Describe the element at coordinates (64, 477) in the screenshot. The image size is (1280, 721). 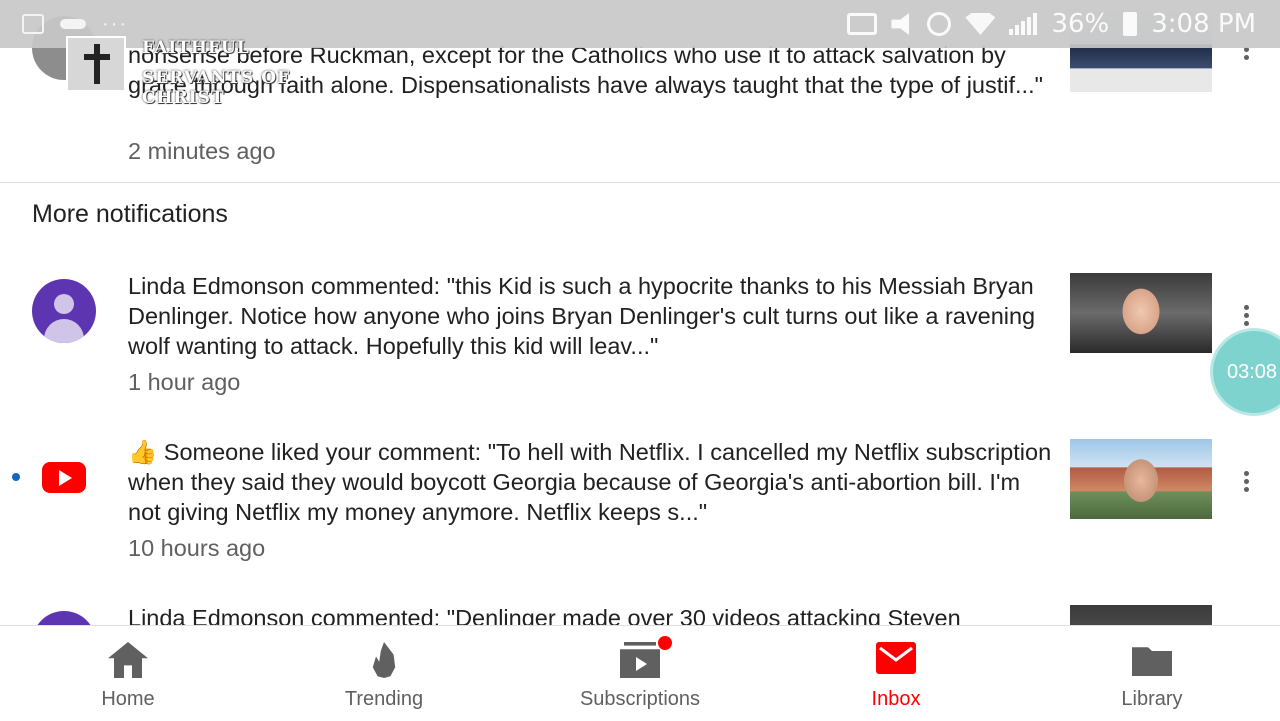
I see `youtube-logo-icon` at that location.